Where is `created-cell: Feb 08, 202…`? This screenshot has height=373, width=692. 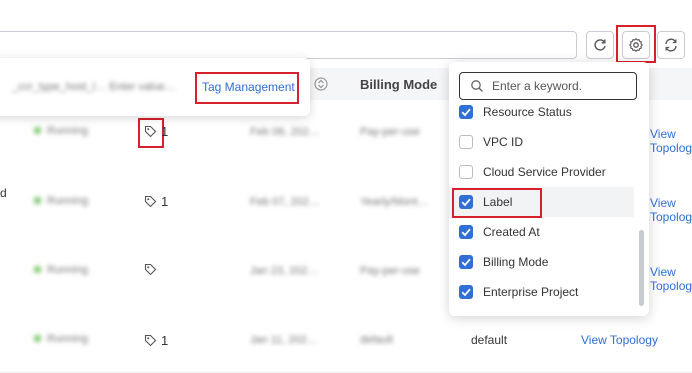 created-cell: Feb 08, 202… is located at coordinates (285, 132).